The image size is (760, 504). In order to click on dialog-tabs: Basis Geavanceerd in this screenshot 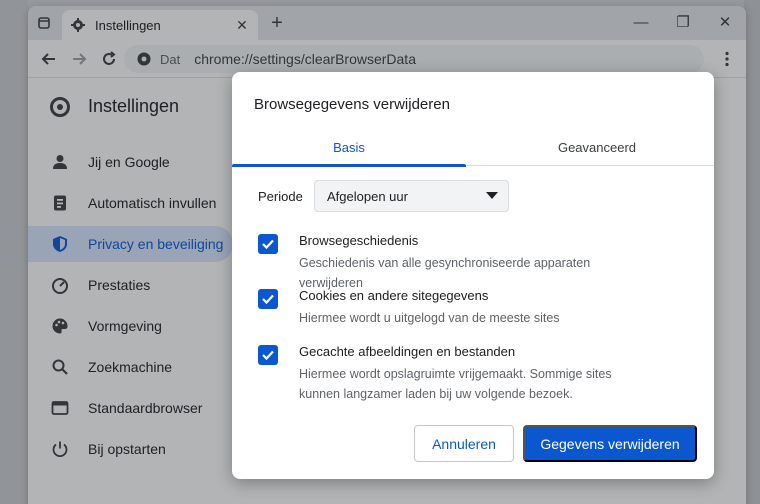, I will do `click(473, 147)`.